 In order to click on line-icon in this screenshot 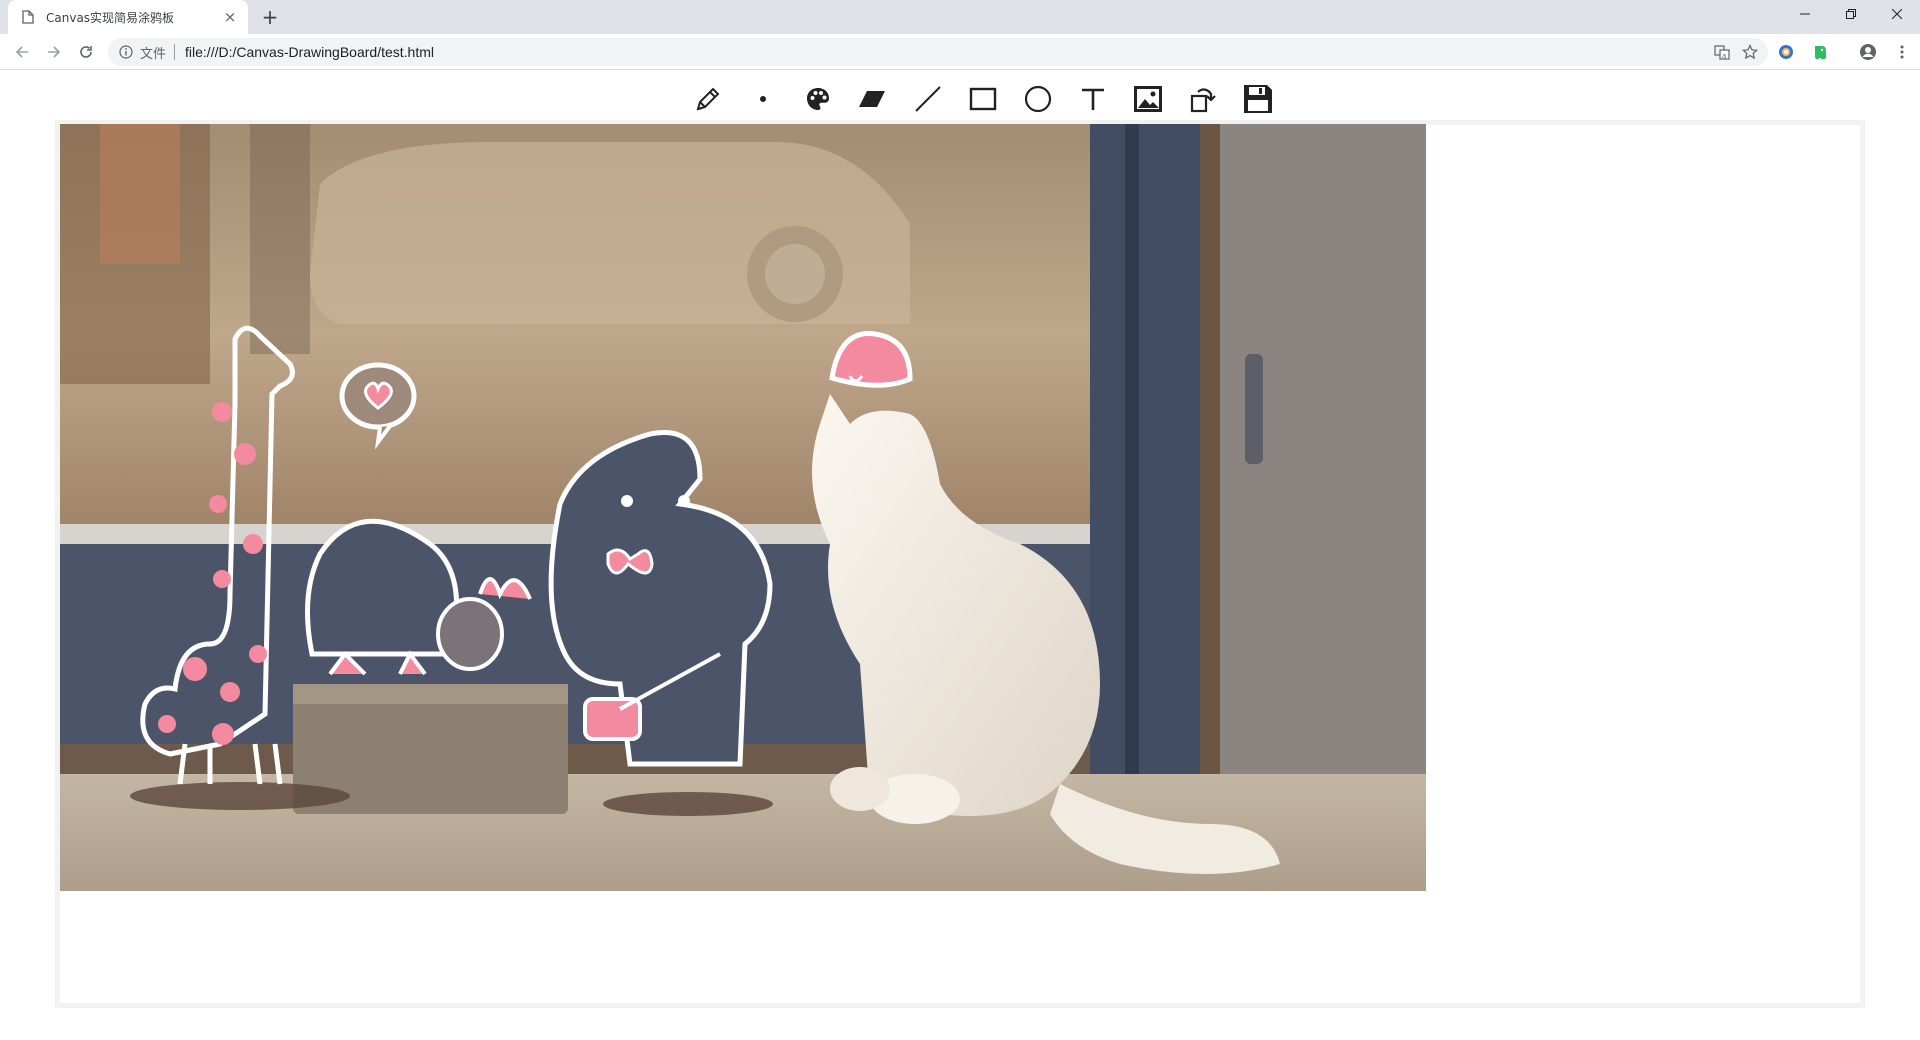, I will do `click(928, 99)`.